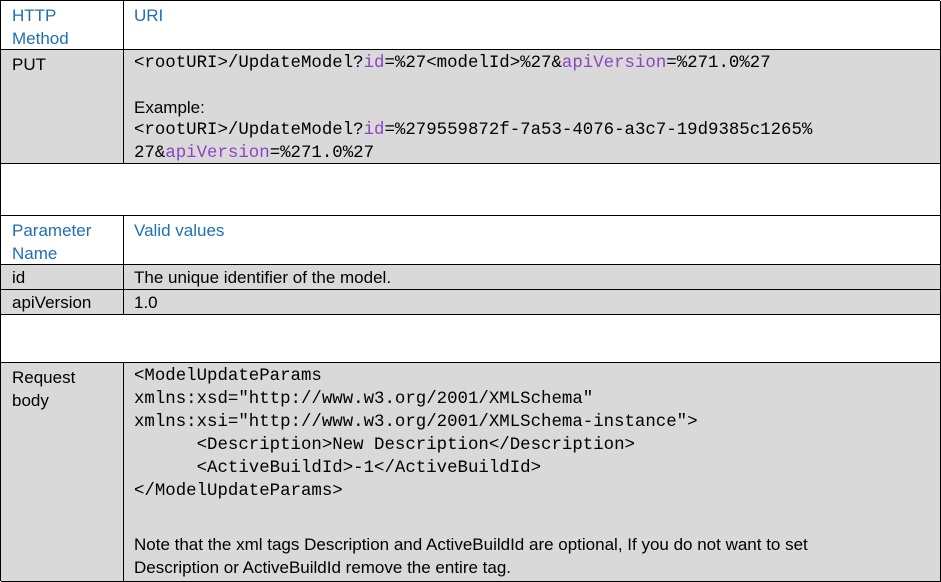  Describe the element at coordinates (532, 25) in the screenshot. I see `header-cell-uri: URI` at that location.